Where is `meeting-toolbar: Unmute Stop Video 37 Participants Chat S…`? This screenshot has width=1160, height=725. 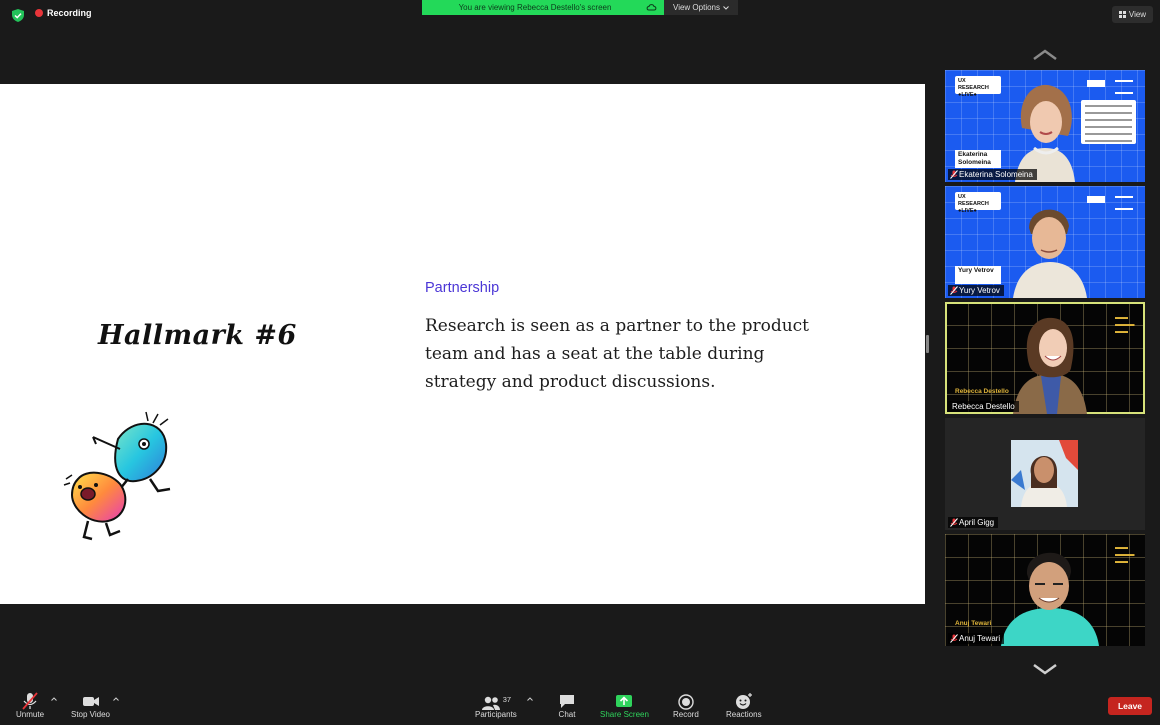 meeting-toolbar: Unmute Stop Video 37 Participants Chat S… is located at coordinates (580, 706).